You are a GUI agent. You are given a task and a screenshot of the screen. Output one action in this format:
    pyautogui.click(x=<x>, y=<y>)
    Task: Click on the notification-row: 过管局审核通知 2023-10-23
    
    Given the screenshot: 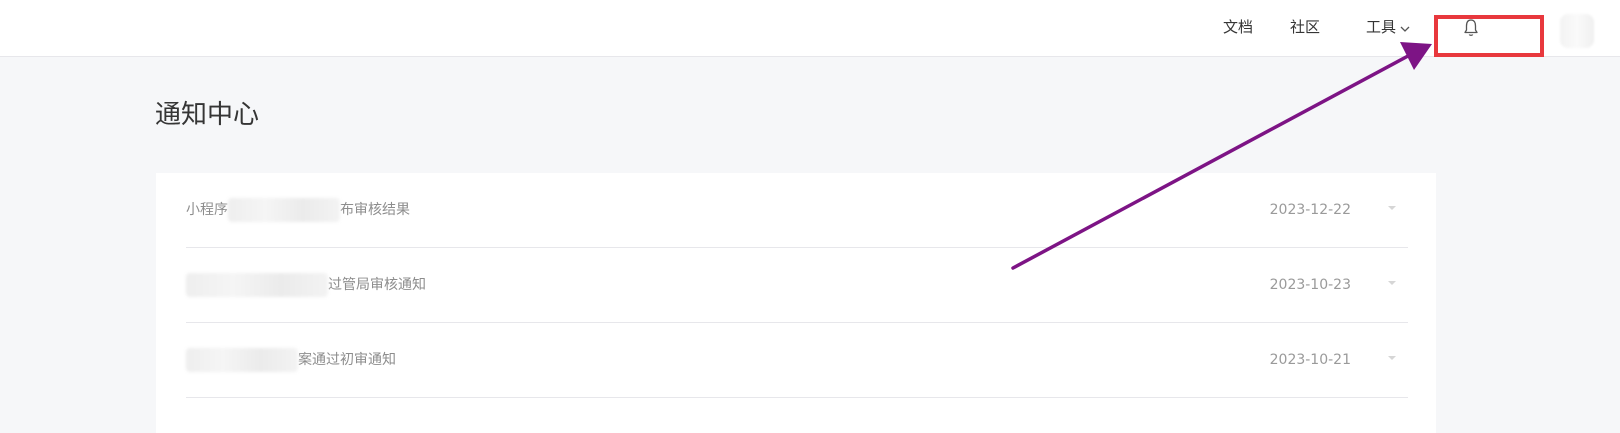 What is the action you would take?
    pyautogui.click(x=797, y=285)
    